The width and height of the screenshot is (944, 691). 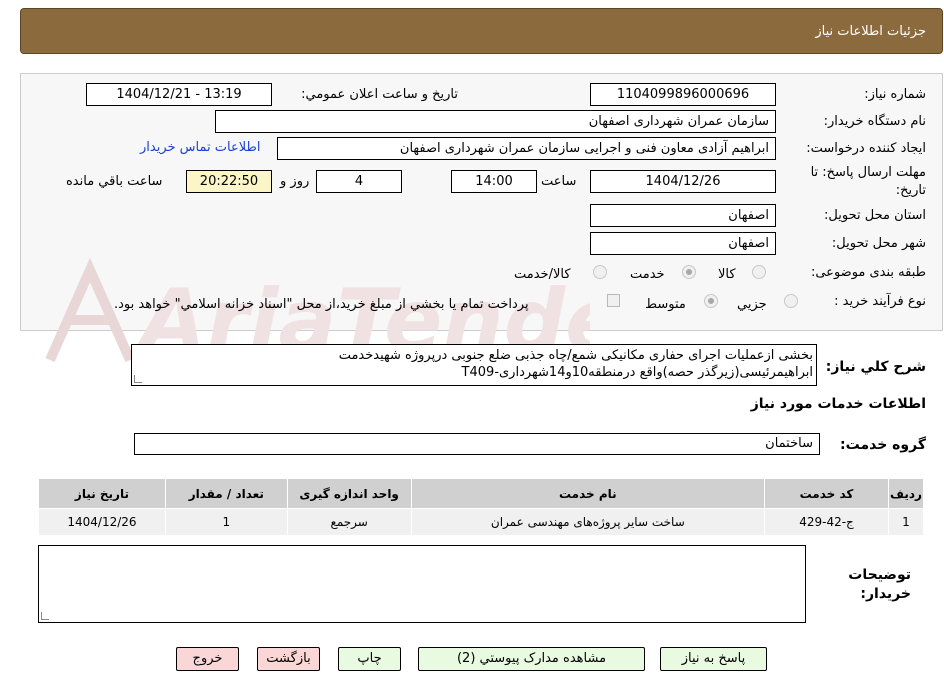 What do you see at coordinates (880, 301) in the screenshot?
I see `process-label: نوع فرآيند خريد :` at bounding box center [880, 301].